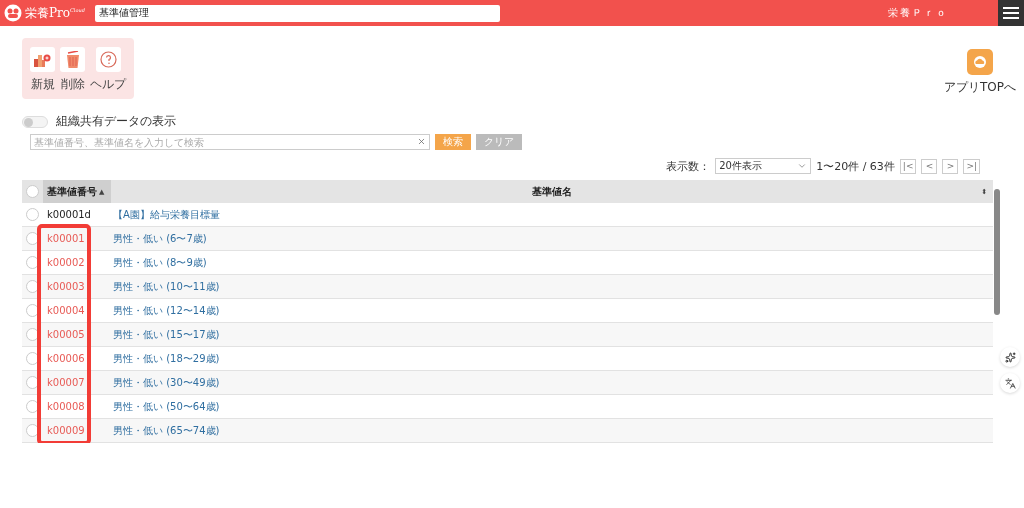  What do you see at coordinates (166, 214) in the screenshot?
I see `name-link: 【A園】給与栄養目標量` at bounding box center [166, 214].